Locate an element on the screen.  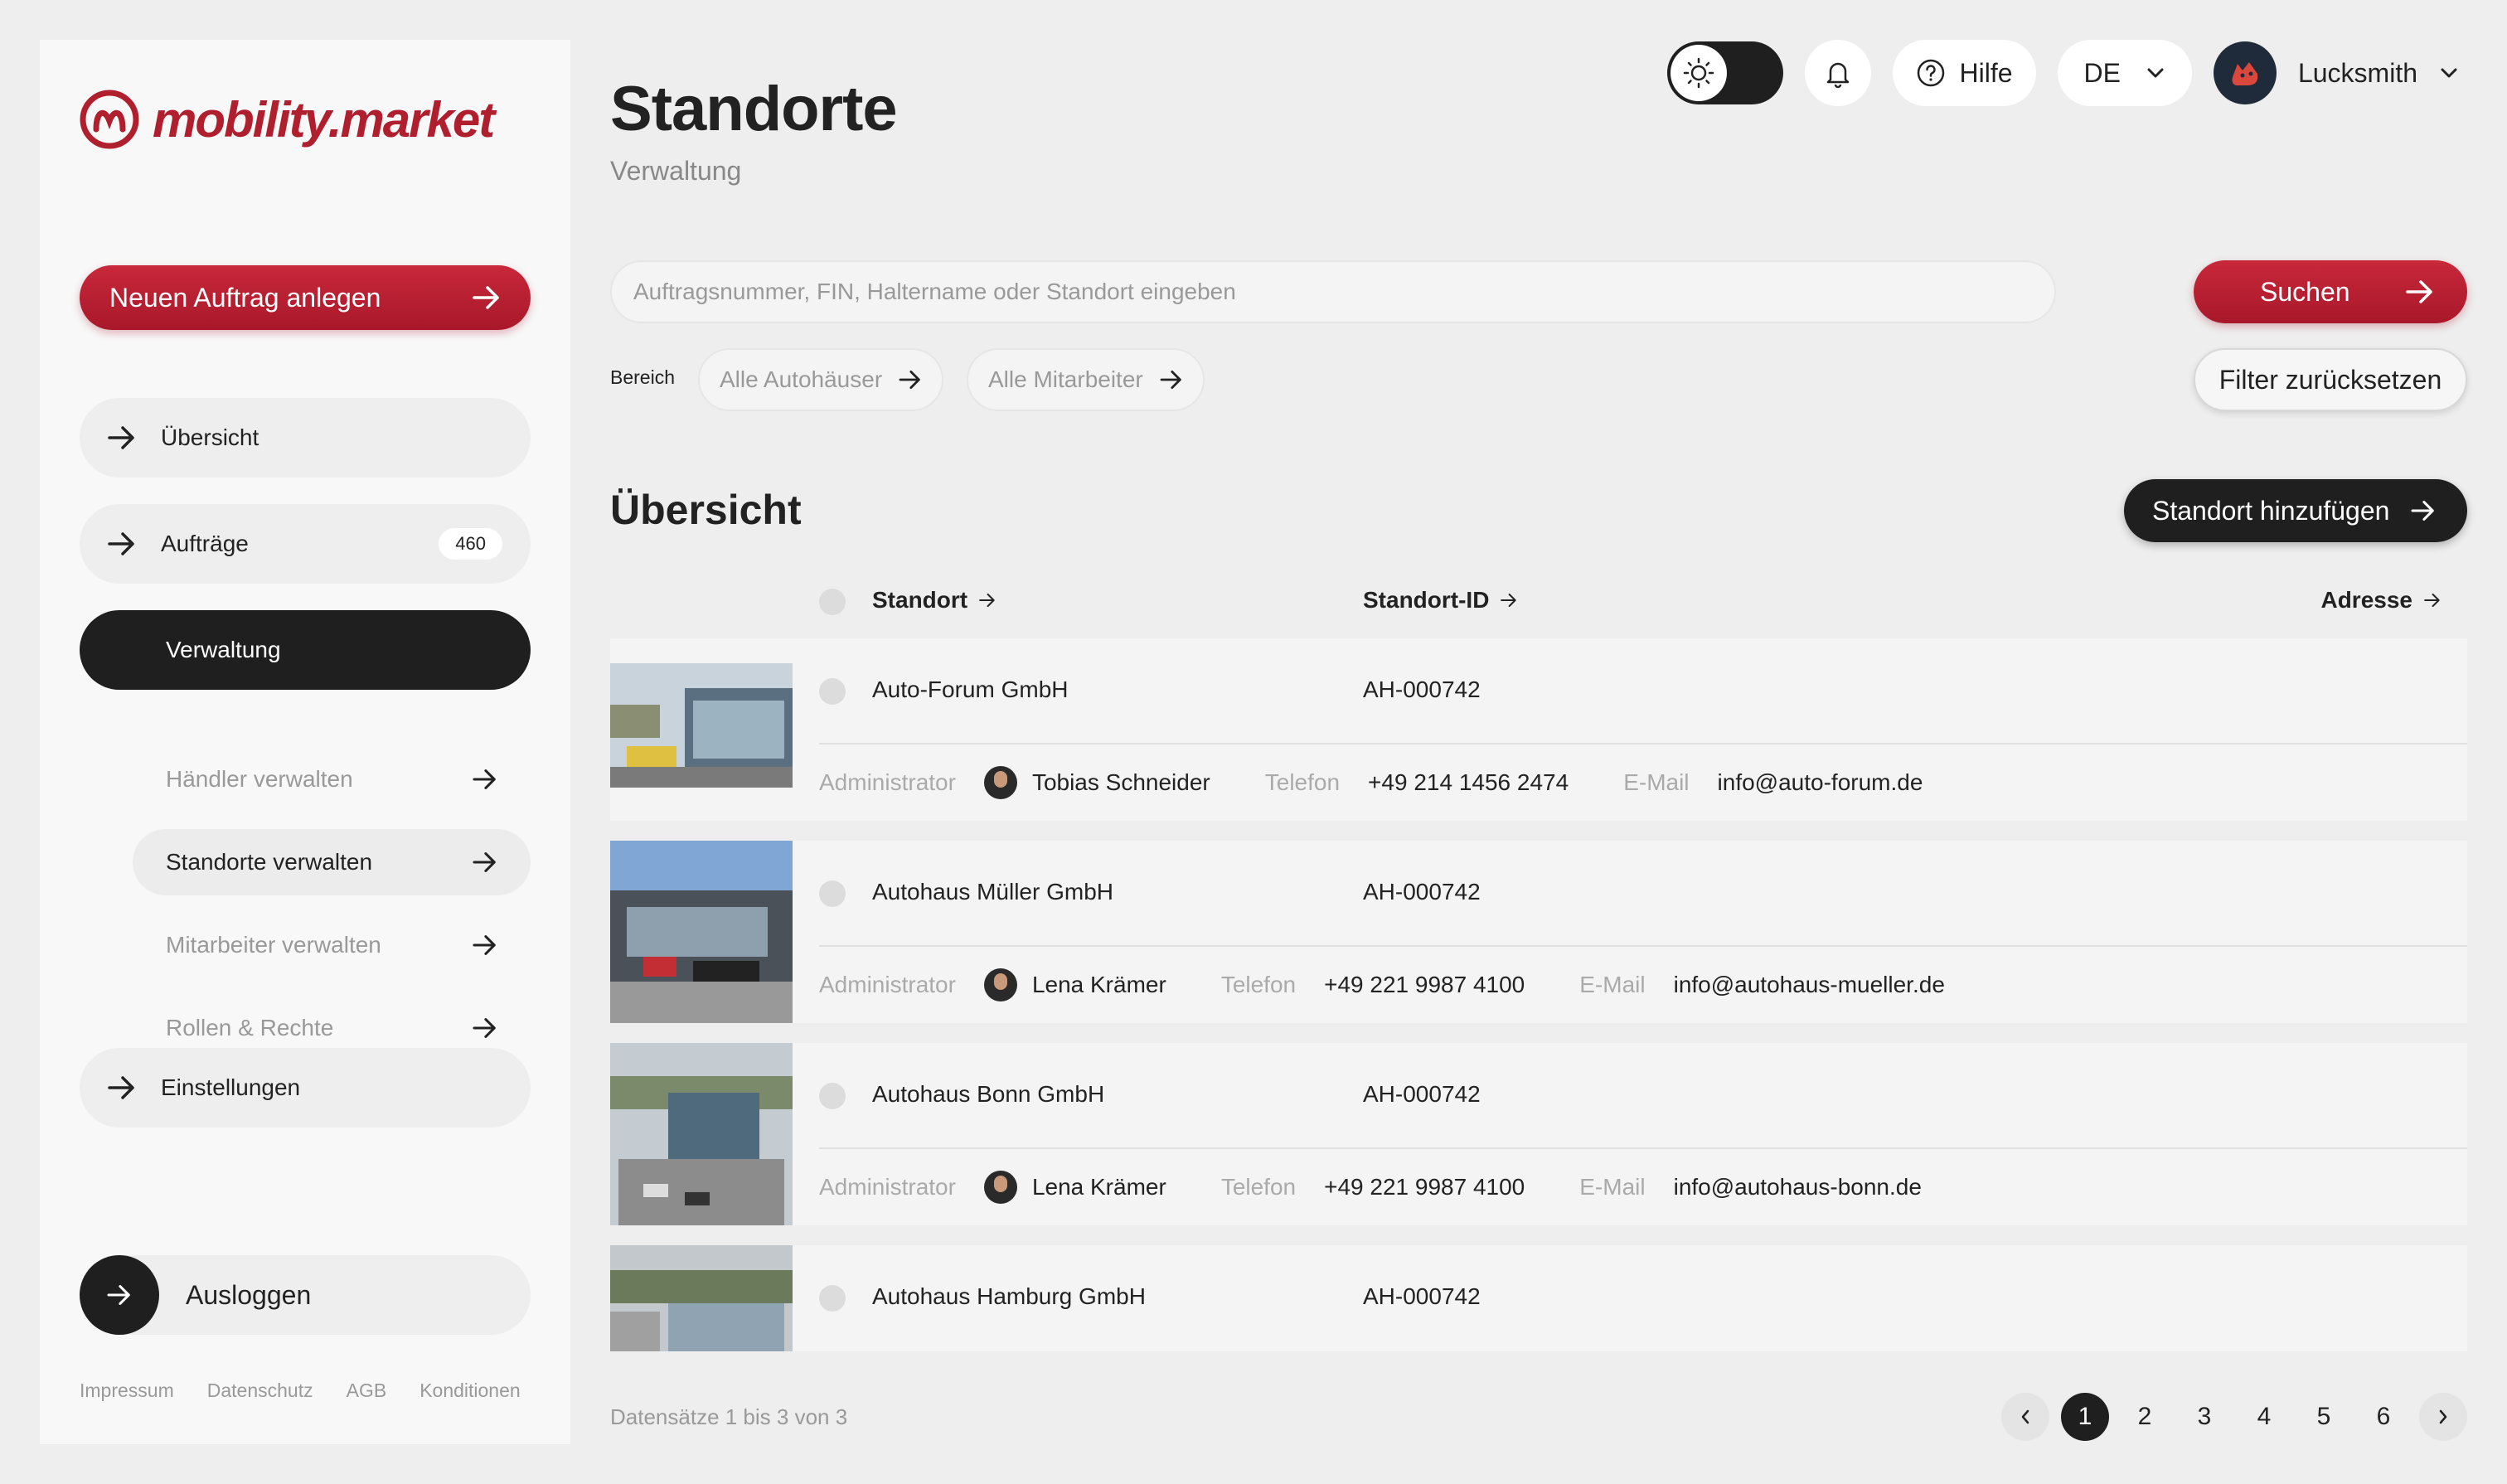
footer-link-terms: AGB is located at coordinates (367, 1391).